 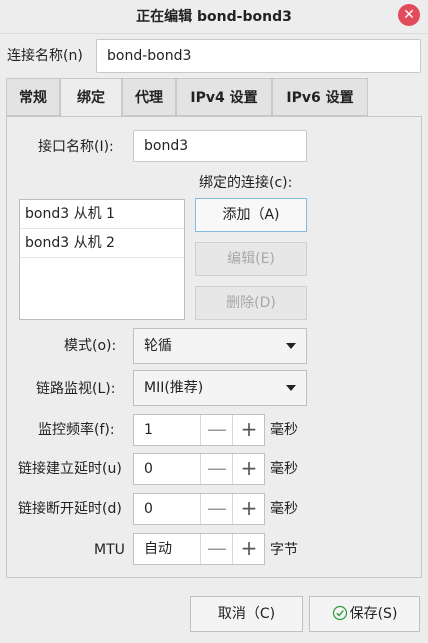 What do you see at coordinates (284, 430) in the screenshot?
I see `monitoring-frequency-unit: 毫秒` at bounding box center [284, 430].